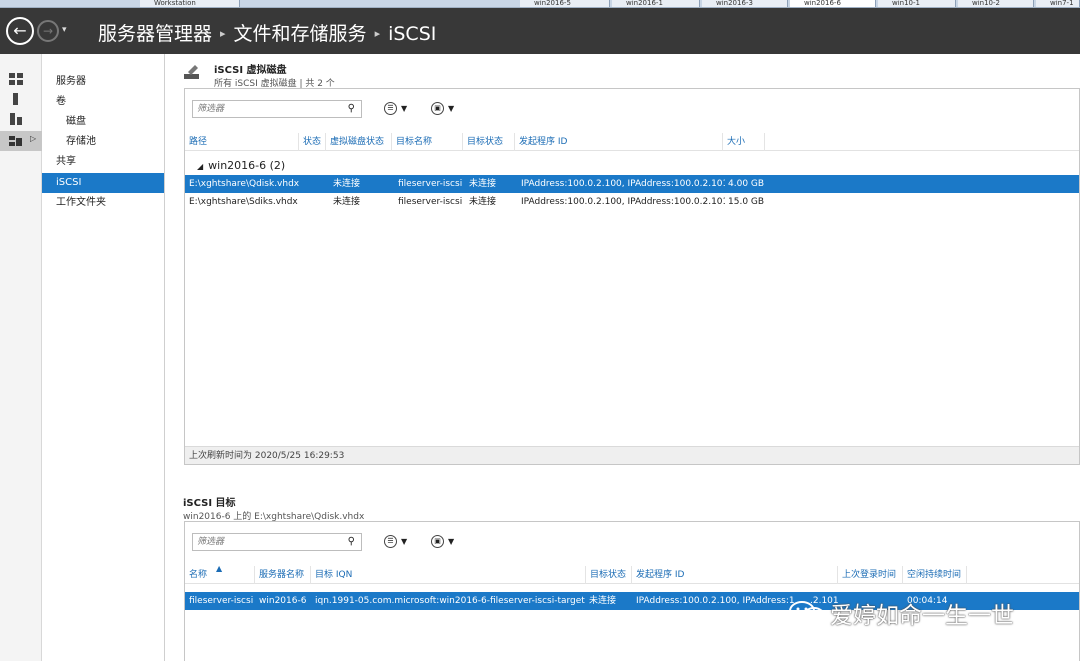  I want to click on vm-tab: win10-2, so click(996, 3).